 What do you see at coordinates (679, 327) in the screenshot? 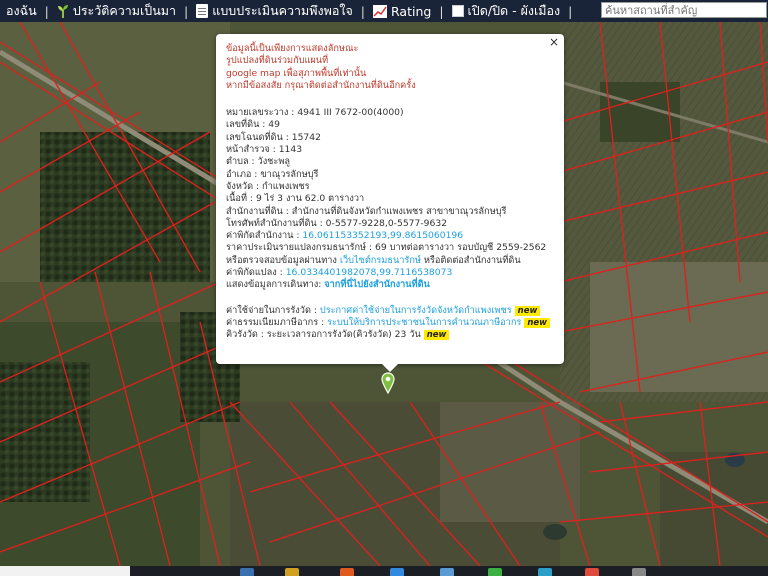
I see `field` at bounding box center [679, 327].